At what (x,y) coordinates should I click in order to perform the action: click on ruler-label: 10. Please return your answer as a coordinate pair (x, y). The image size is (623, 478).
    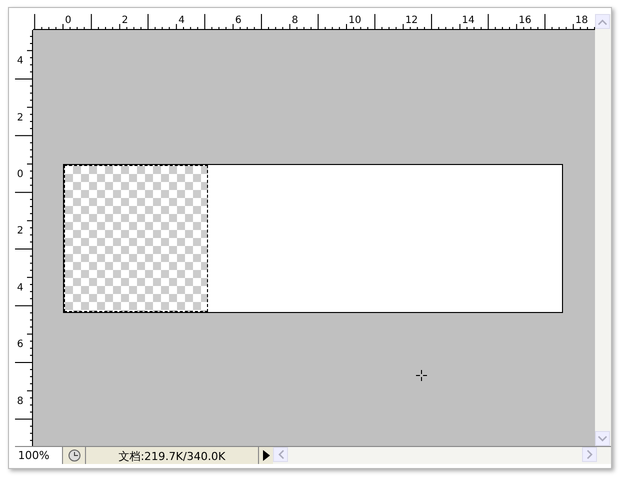
    Looking at the image, I should click on (355, 20).